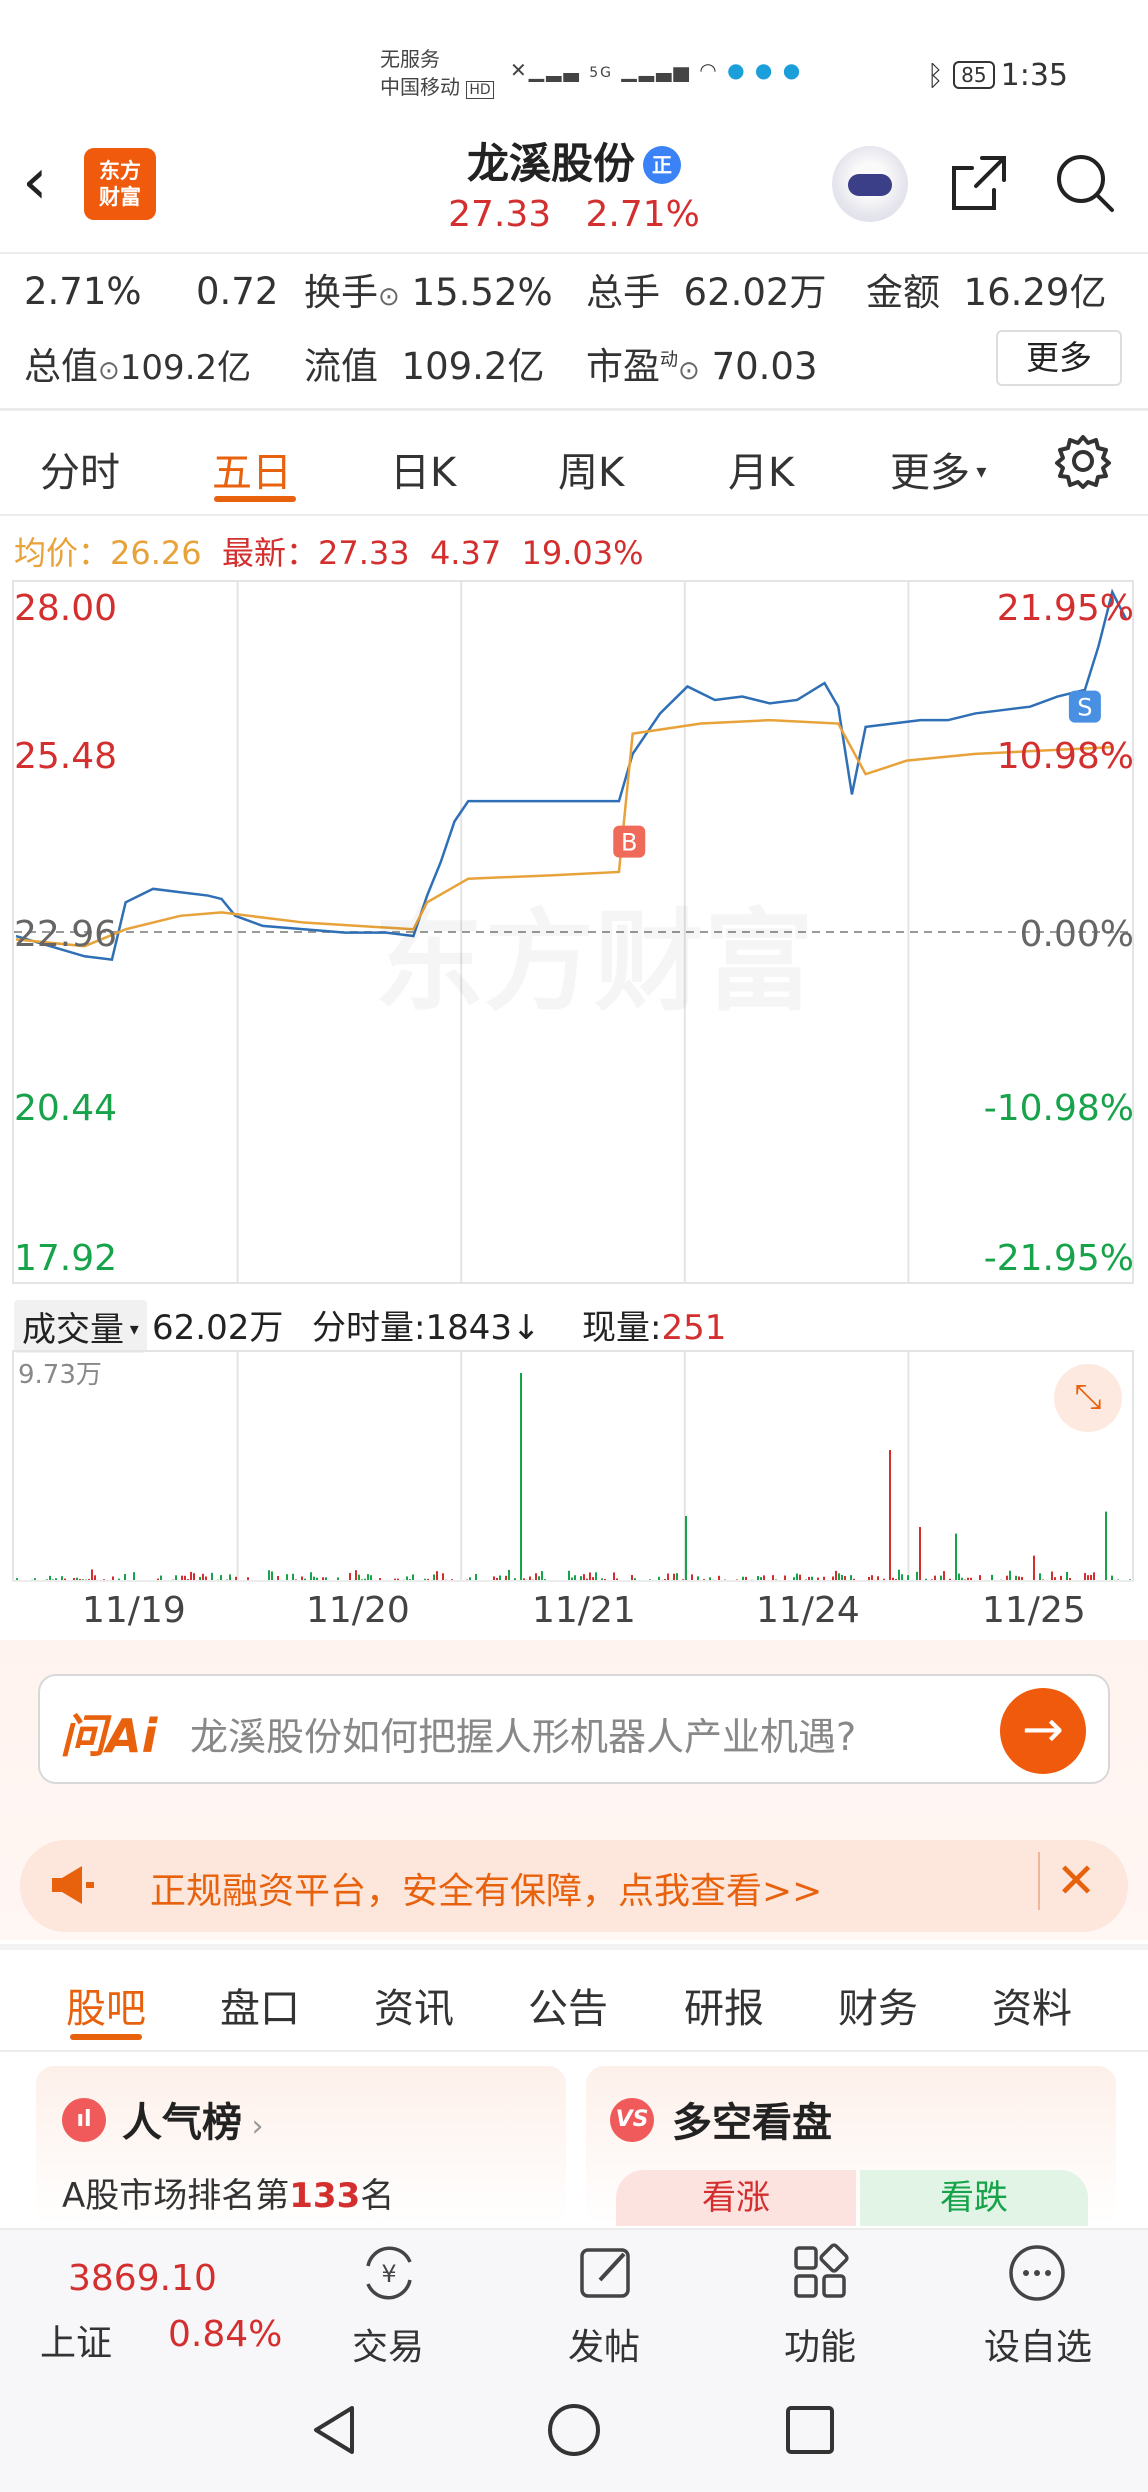 This screenshot has width=1148, height=2492. What do you see at coordinates (76, 2340) in the screenshot?
I see `index-name: 上证` at bounding box center [76, 2340].